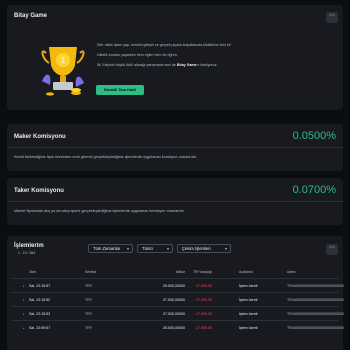 Image resolution: width=350 pixels, height=350 pixels. Describe the element at coordinates (39, 191) in the screenshot. I see `taker-title: Taker Komisyonu` at that location.